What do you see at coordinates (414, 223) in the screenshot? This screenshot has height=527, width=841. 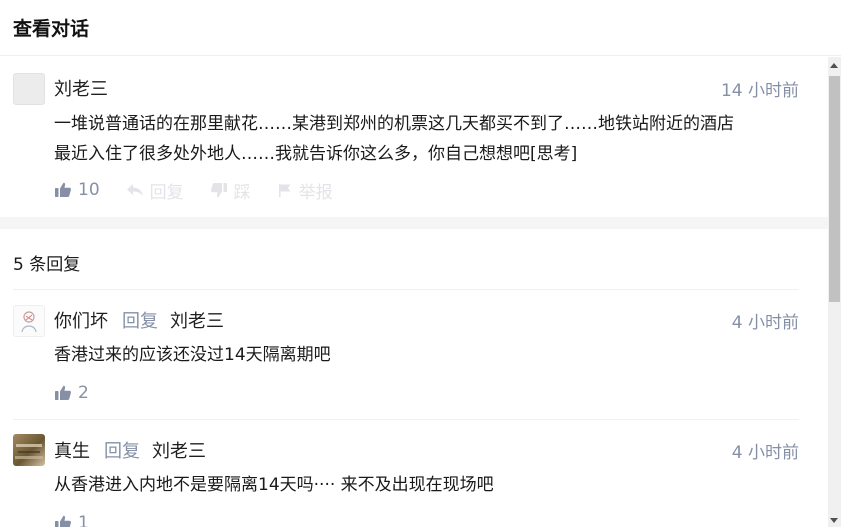 I see `section-divider` at bounding box center [414, 223].